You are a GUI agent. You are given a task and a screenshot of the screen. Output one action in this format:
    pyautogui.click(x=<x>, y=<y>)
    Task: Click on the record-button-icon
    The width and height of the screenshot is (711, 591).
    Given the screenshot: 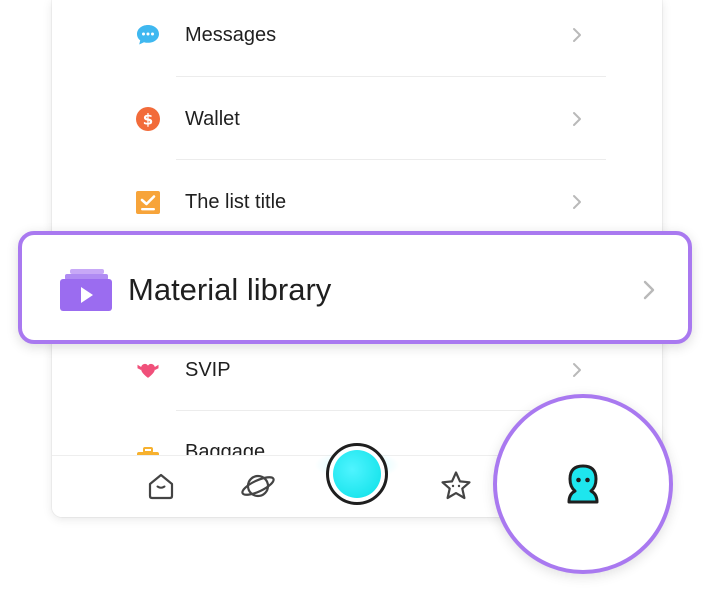 What is the action you would take?
    pyautogui.click(x=357, y=474)
    